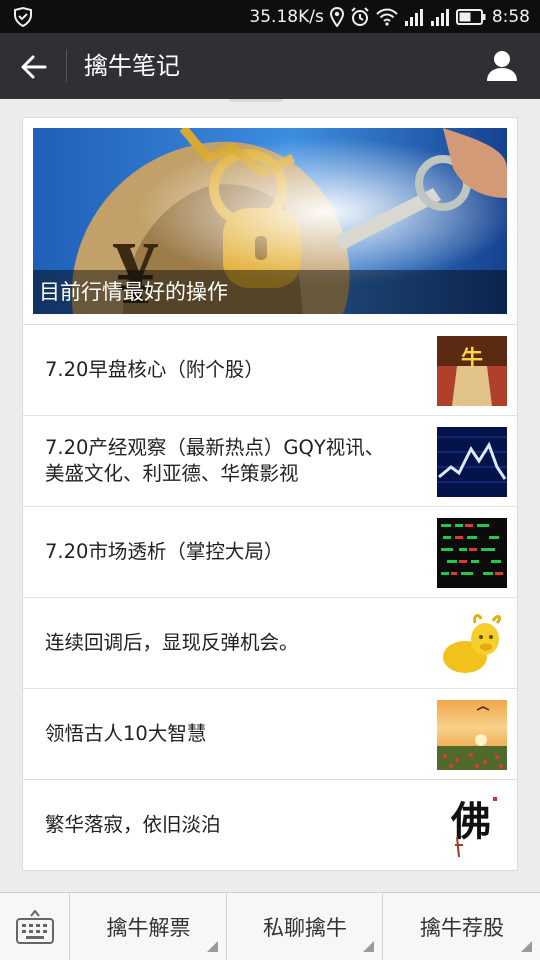  Describe the element at coordinates (270, 733) in the screenshot. I see `article-item: 领悟古人10大智慧` at that location.